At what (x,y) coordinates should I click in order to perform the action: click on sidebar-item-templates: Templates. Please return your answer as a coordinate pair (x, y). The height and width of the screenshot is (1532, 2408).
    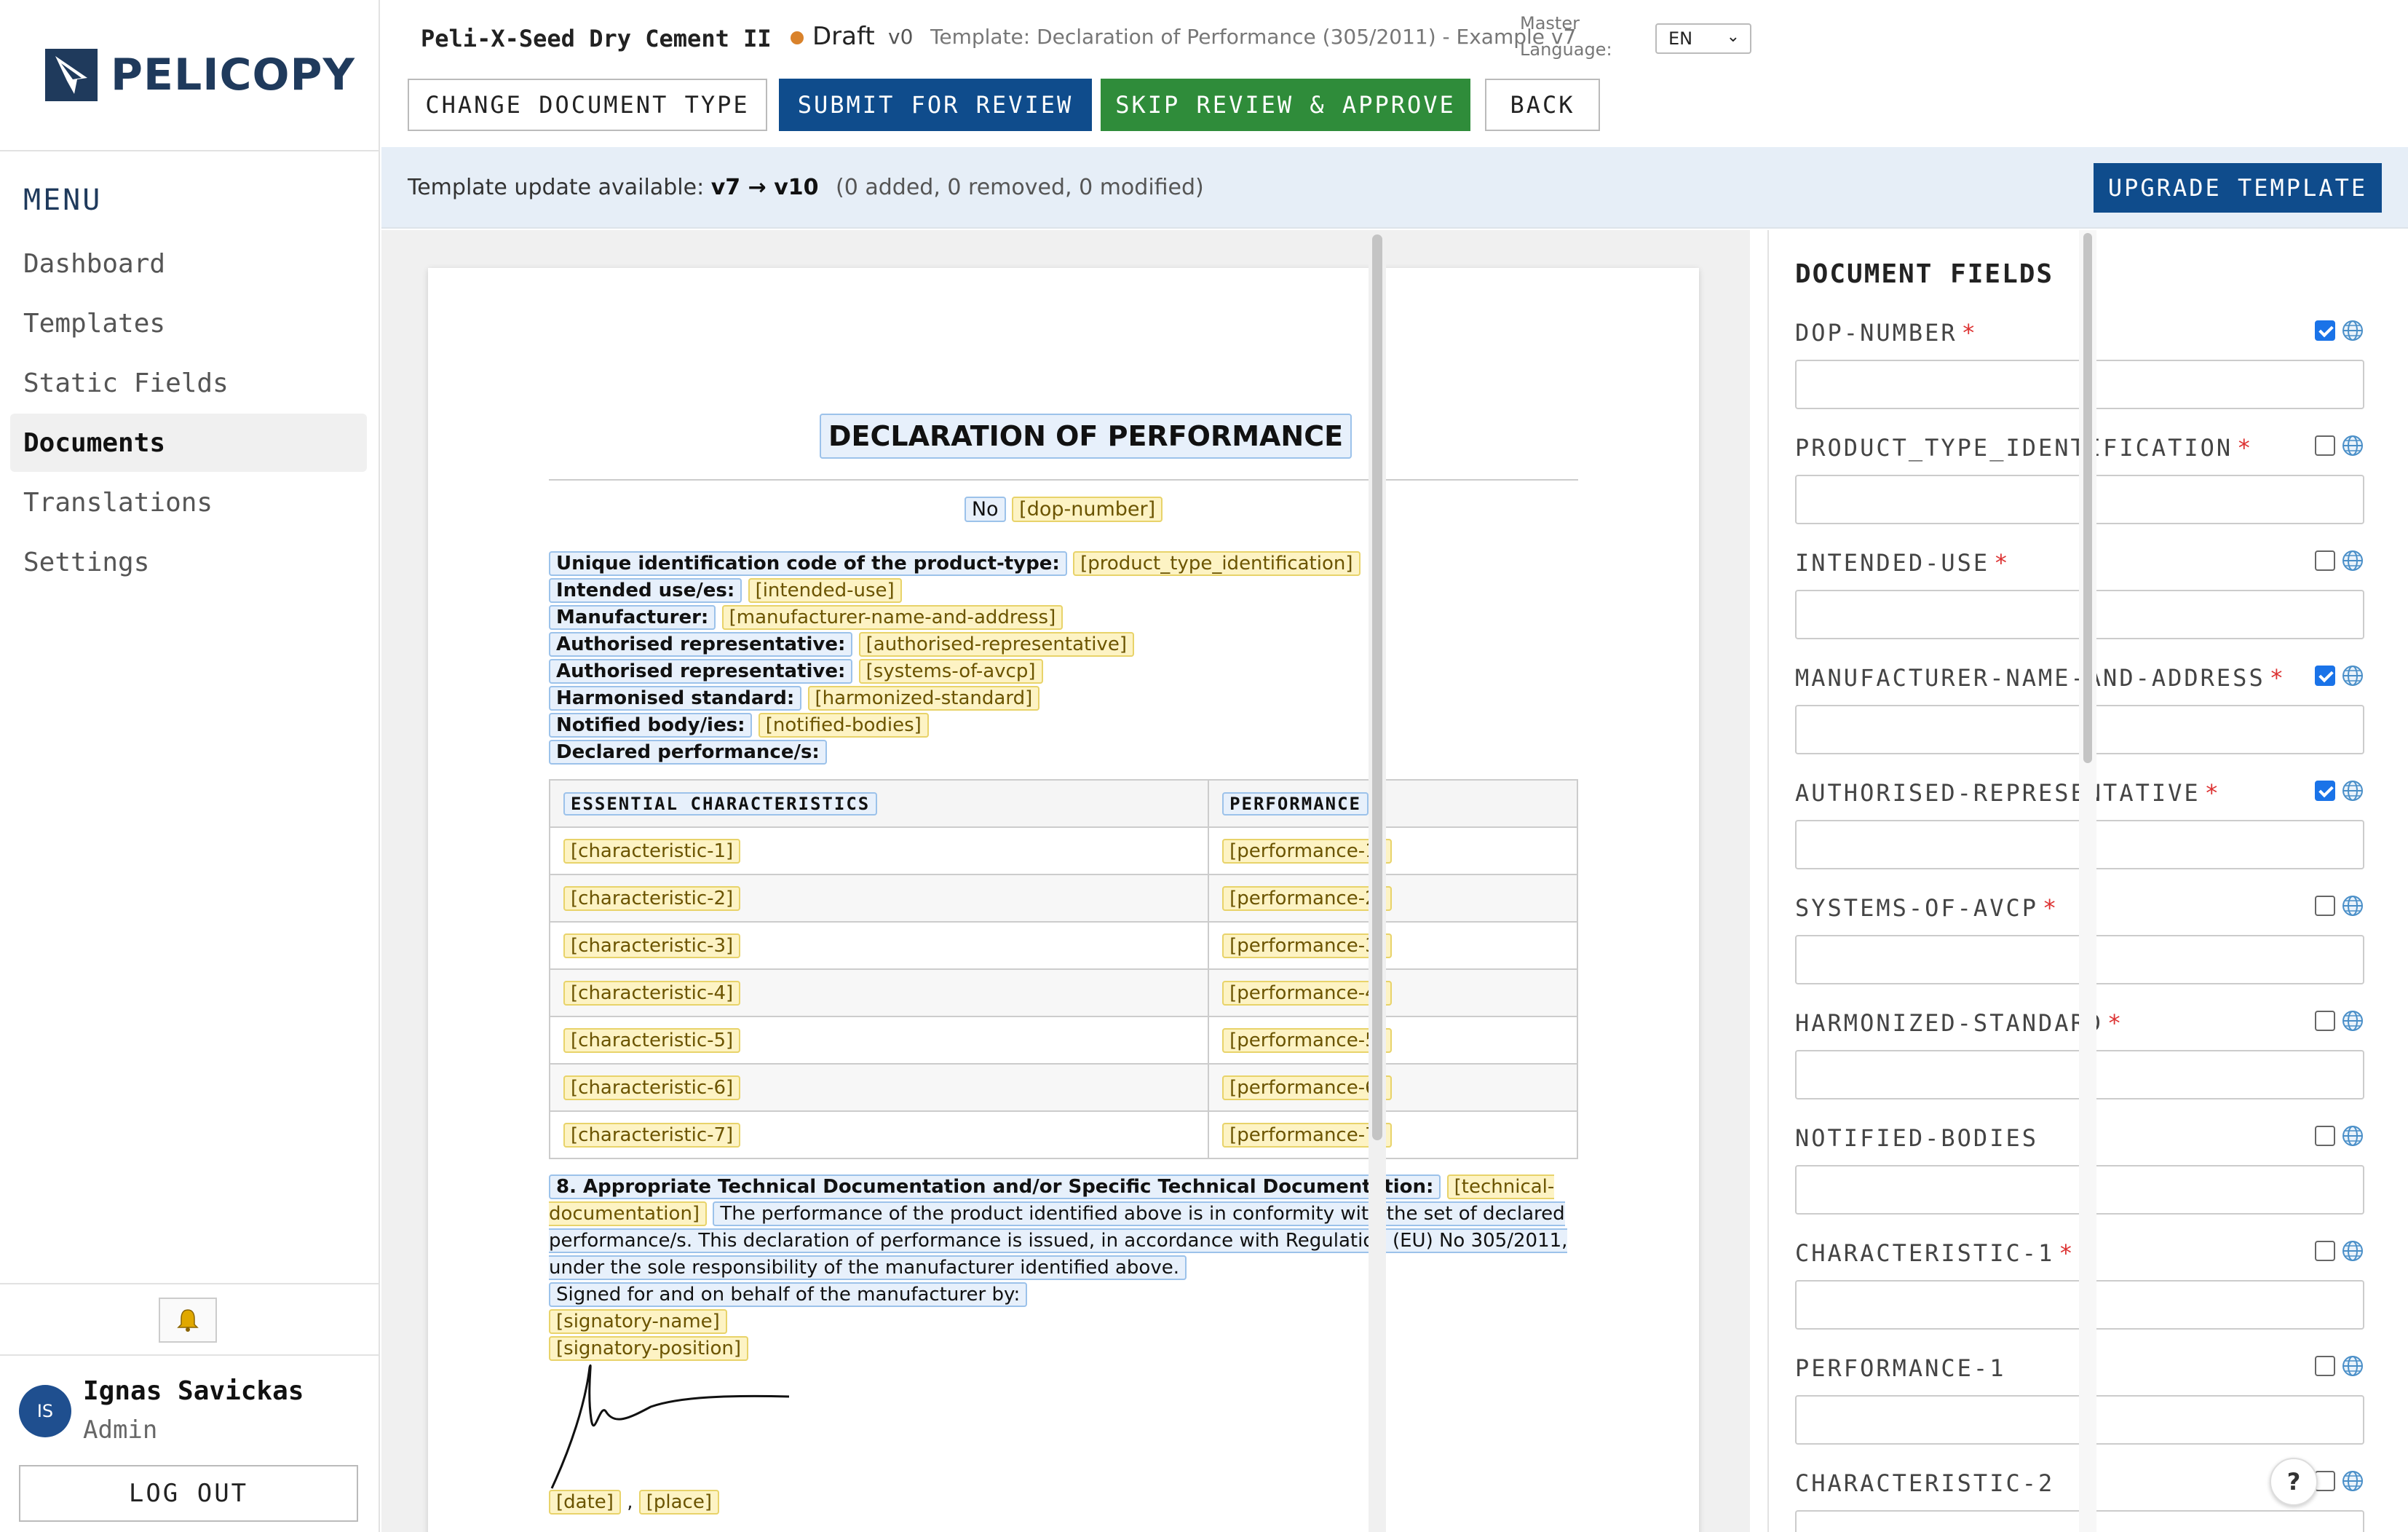
    Looking at the image, I should click on (189, 323).